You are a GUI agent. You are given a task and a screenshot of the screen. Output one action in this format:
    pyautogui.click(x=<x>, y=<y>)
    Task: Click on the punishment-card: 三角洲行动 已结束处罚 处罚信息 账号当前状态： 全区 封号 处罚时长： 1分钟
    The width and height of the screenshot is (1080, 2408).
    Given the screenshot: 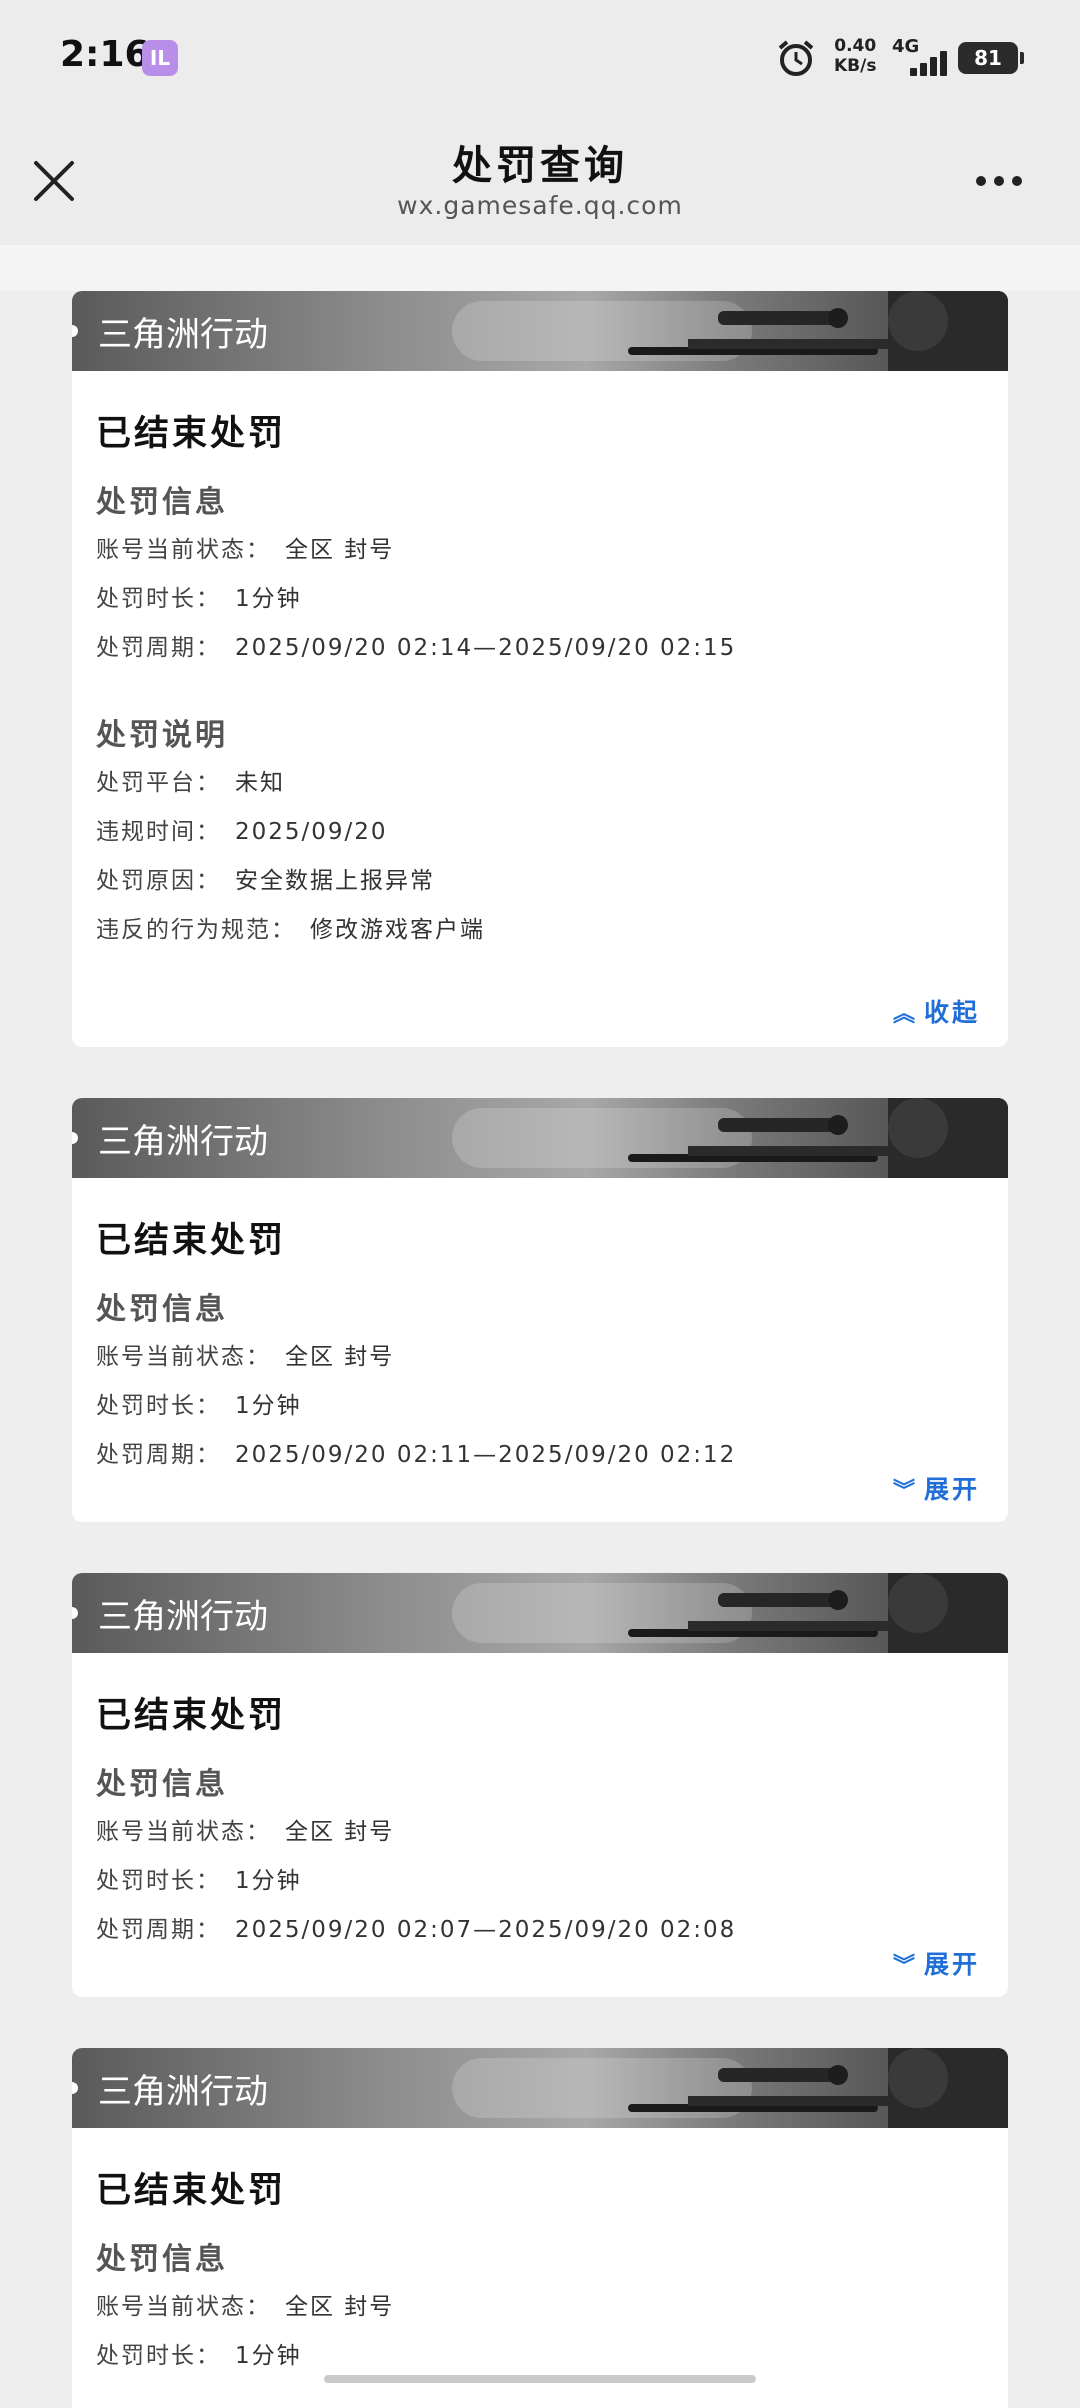 What is the action you would take?
    pyautogui.click(x=540, y=2228)
    